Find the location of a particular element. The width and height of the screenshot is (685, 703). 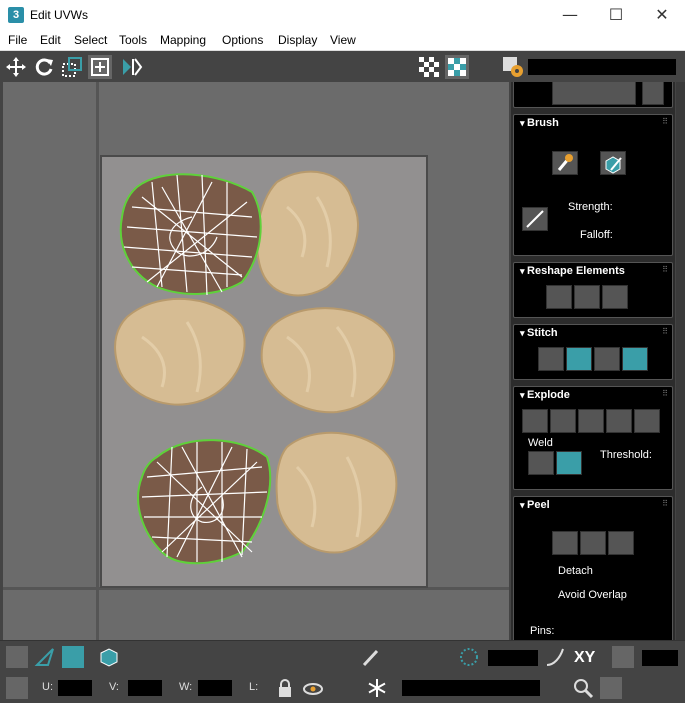

u-field is located at coordinates (75, 688).